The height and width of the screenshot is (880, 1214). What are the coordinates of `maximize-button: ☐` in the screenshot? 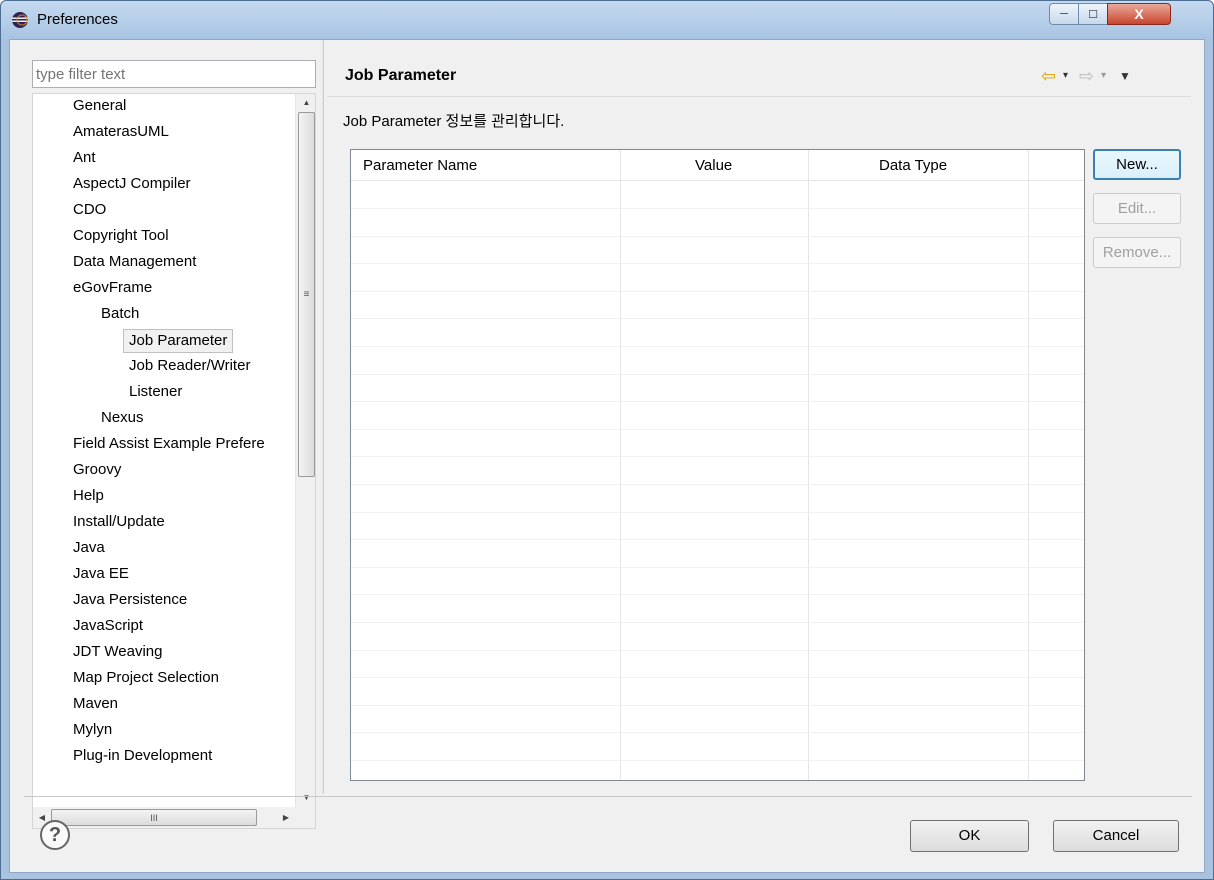 It's located at (1093, 14).